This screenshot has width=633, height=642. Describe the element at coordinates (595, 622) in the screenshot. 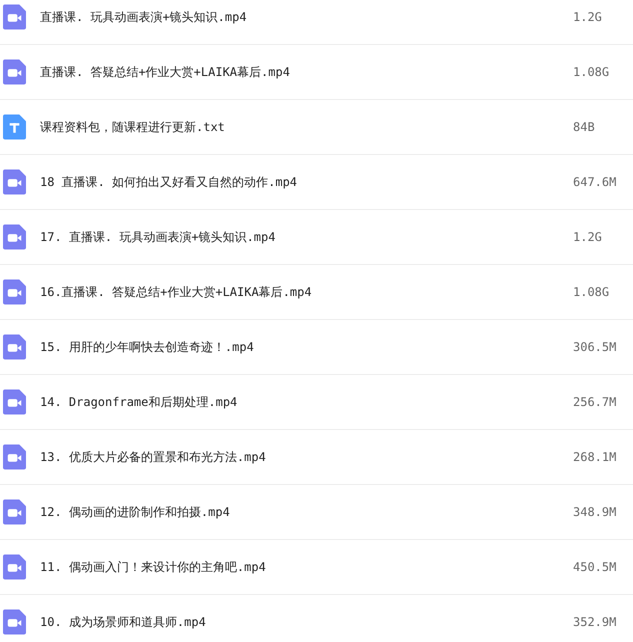

I see `file-size: 352.9M` at that location.